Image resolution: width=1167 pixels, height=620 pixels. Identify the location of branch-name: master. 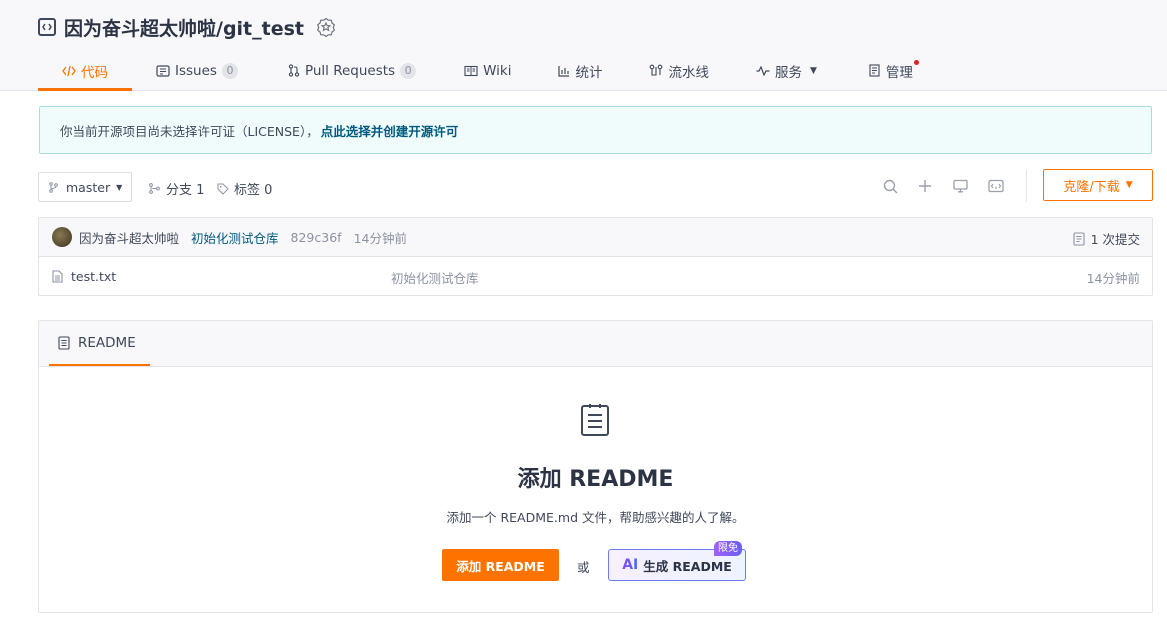
(88, 187).